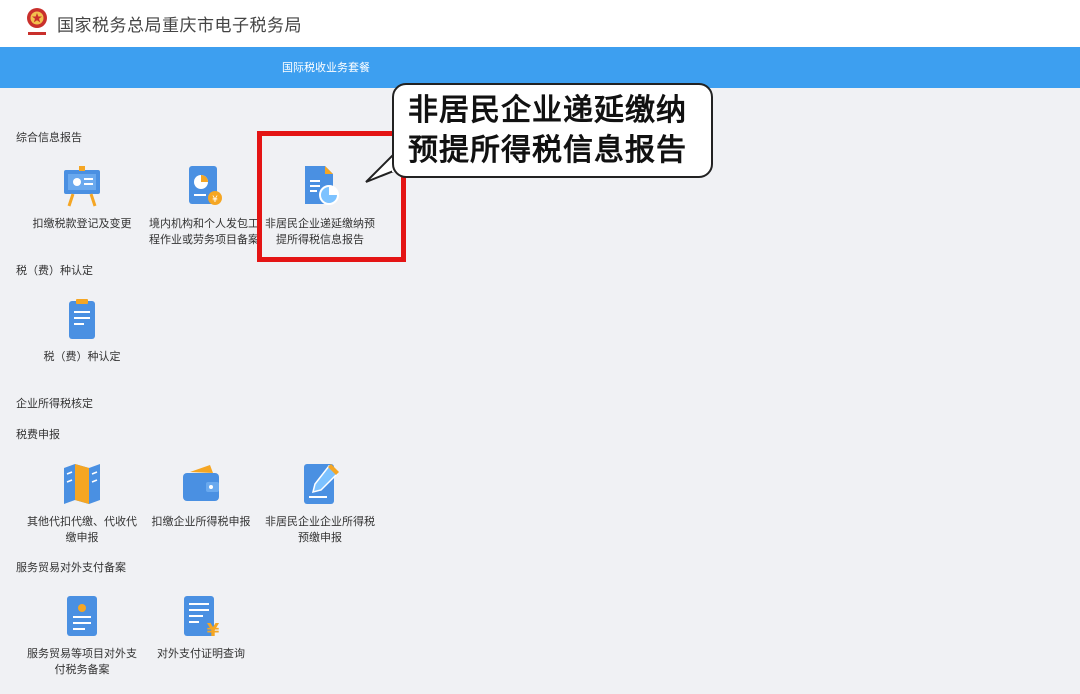 The height and width of the screenshot is (694, 1080). What do you see at coordinates (201, 483) in the screenshot?
I see `wallet-icon` at bounding box center [201, 483].